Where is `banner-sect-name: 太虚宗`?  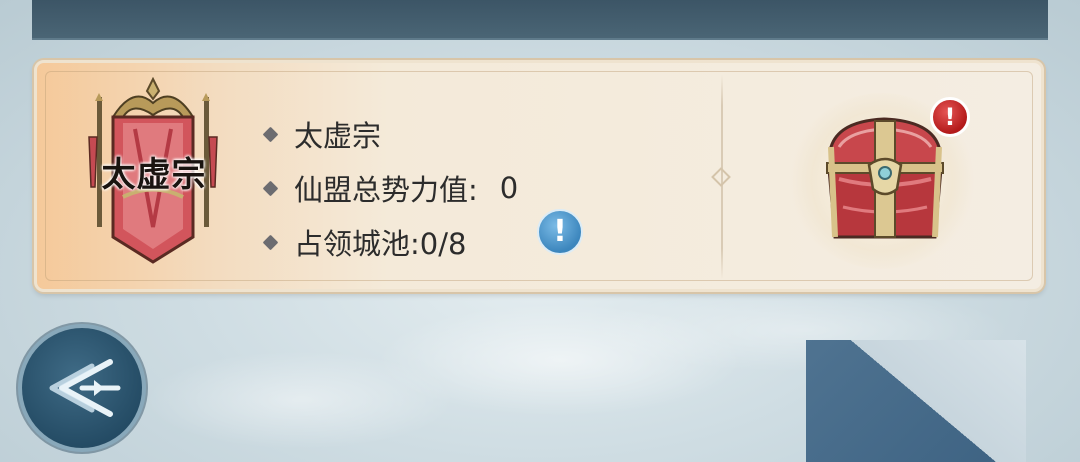
banner-sect-name: 太虚宗 is located at coordinates (154, 175).